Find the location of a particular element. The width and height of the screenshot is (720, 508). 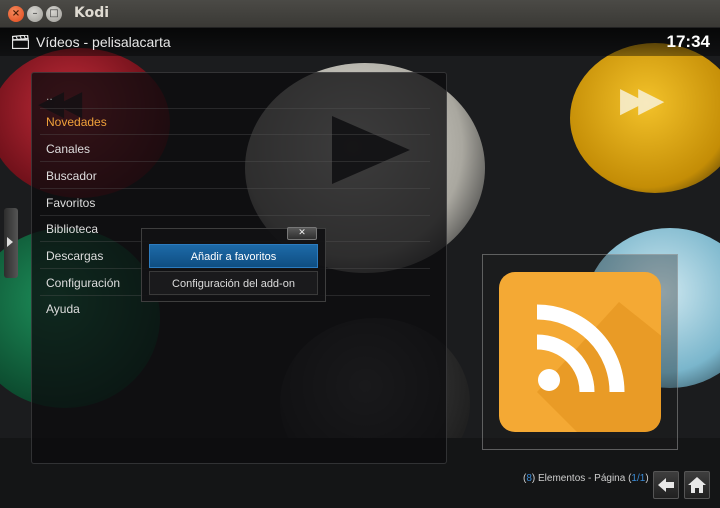

back-button is located at coordinates (666, 485).